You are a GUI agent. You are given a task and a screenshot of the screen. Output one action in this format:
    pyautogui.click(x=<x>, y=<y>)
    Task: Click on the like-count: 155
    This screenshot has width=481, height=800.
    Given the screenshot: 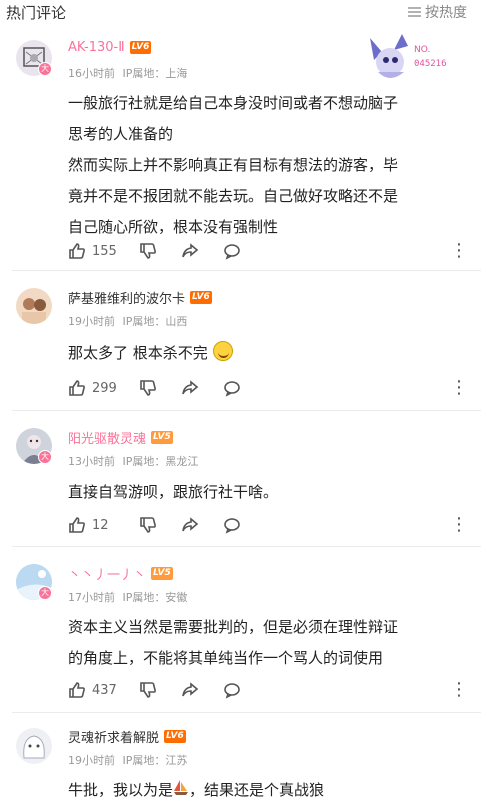 What is the action you would take?
    pyautogui.click(x=104, y=251)
    